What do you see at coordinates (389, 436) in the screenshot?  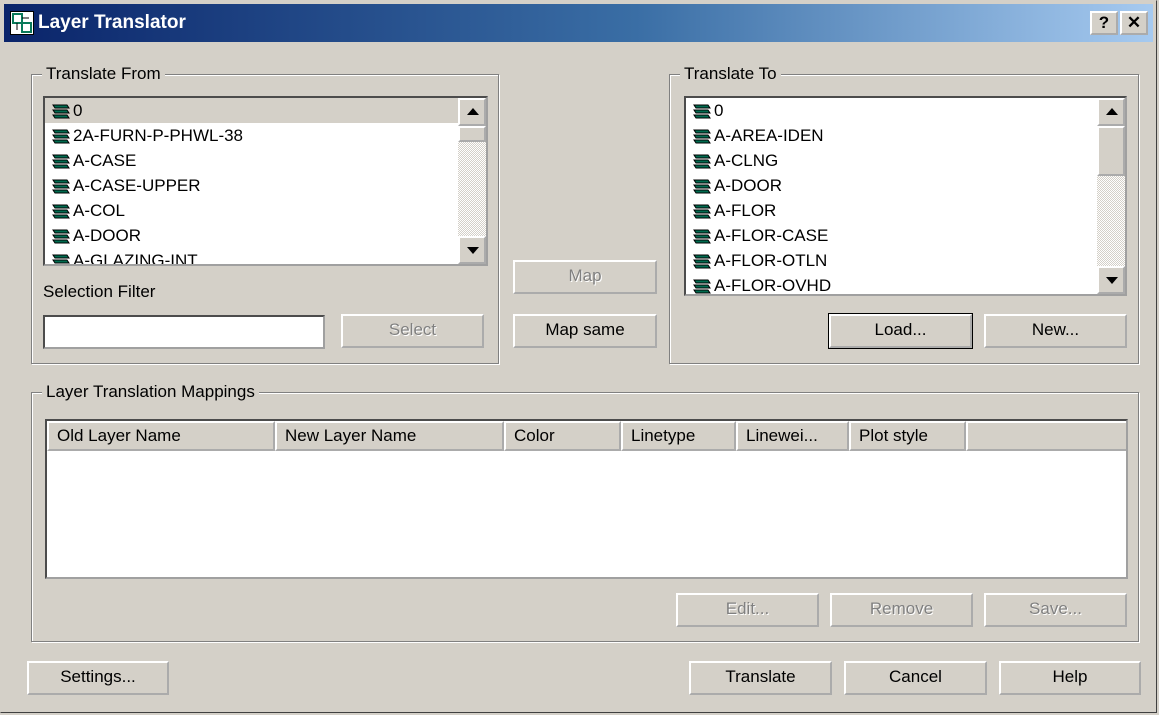 I see `column-header-new-layer-name: New Layer Name` at bounding box center [389, 436].